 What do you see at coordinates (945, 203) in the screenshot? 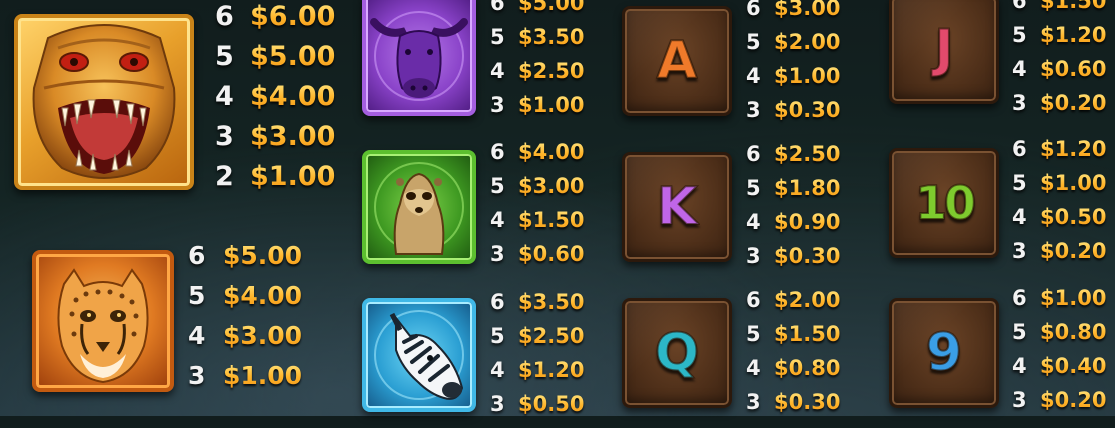
I see `letter-ten: 10` at bounding box center [945, 203].